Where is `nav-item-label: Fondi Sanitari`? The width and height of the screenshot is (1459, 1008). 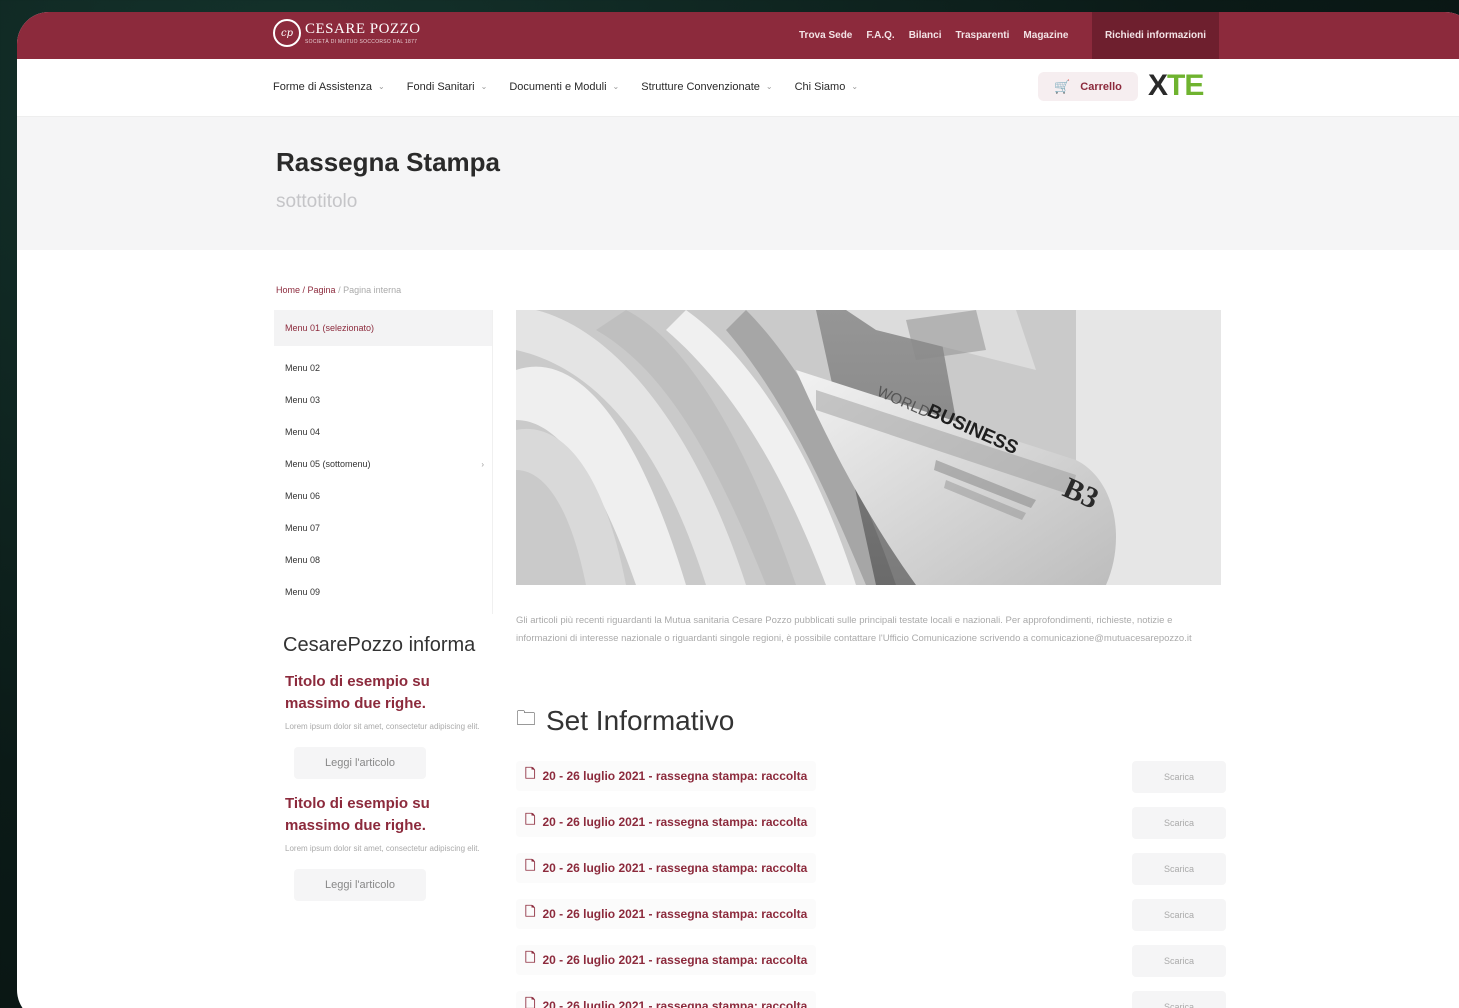 nav-item-label: Fondi Sanitari is located at coordinates (440, 86).